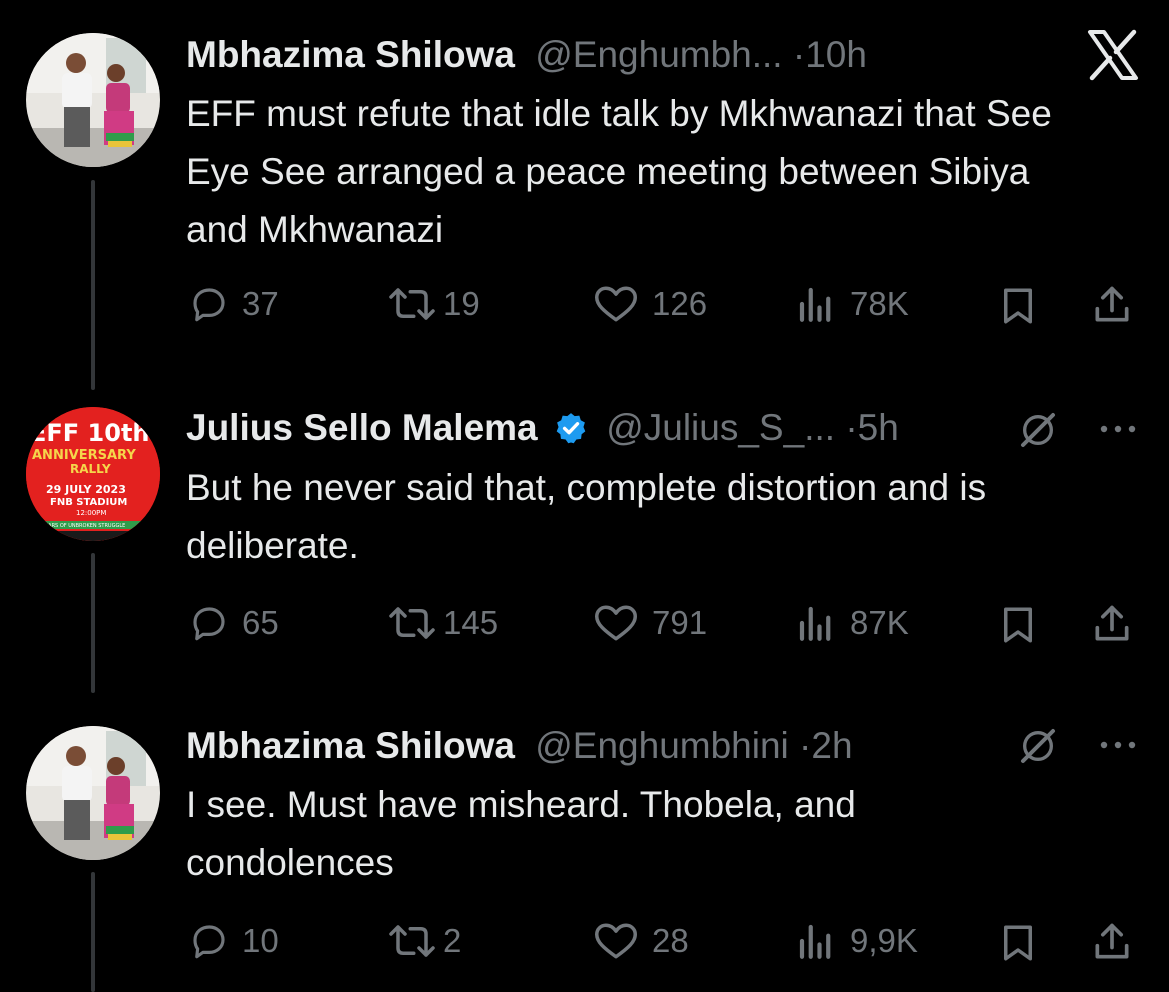  I want to click on like-count: 126, so click(680, 303).